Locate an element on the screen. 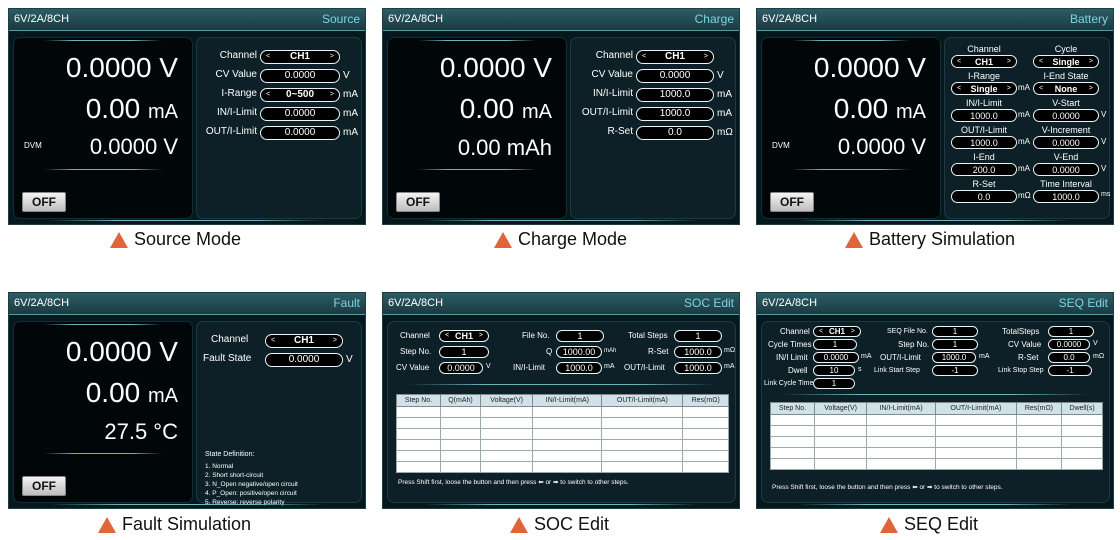 This screenshot has width=1120, height=540. dwell-field: 10 is located at coordinates (834, 370).